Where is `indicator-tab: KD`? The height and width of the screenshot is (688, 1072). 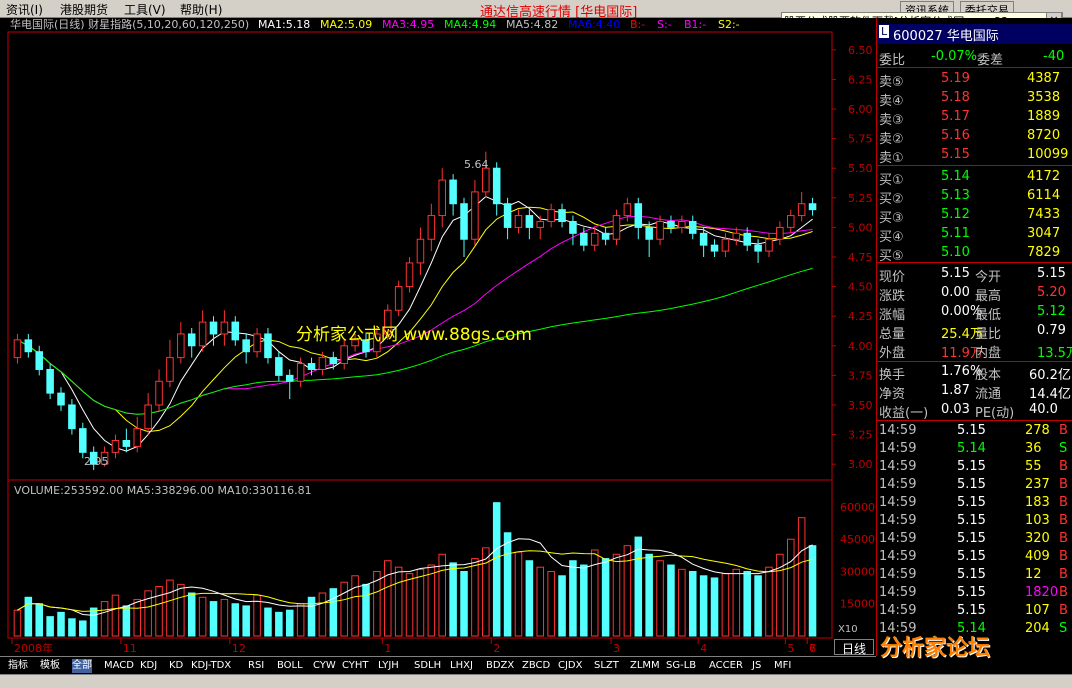
indicator-tab: KD is located at coordinates (176, 666).